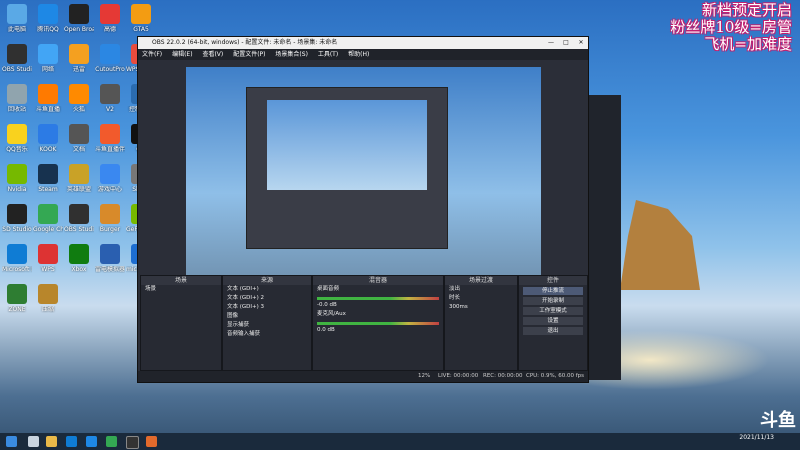 This screenshot has width=800, height=450. What do you see at coordinates (566, 43) in the screenshot?
I see `maximize-icon: □` at bounding box center [566, 43].